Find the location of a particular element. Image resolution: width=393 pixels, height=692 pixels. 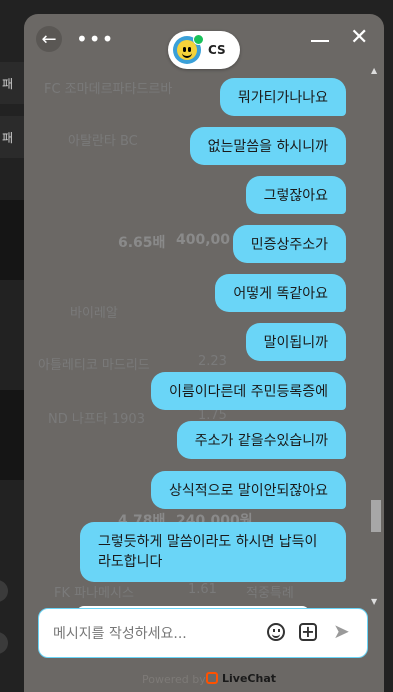

ghost-text: 바이레알 is located at coordinates (94, 313).